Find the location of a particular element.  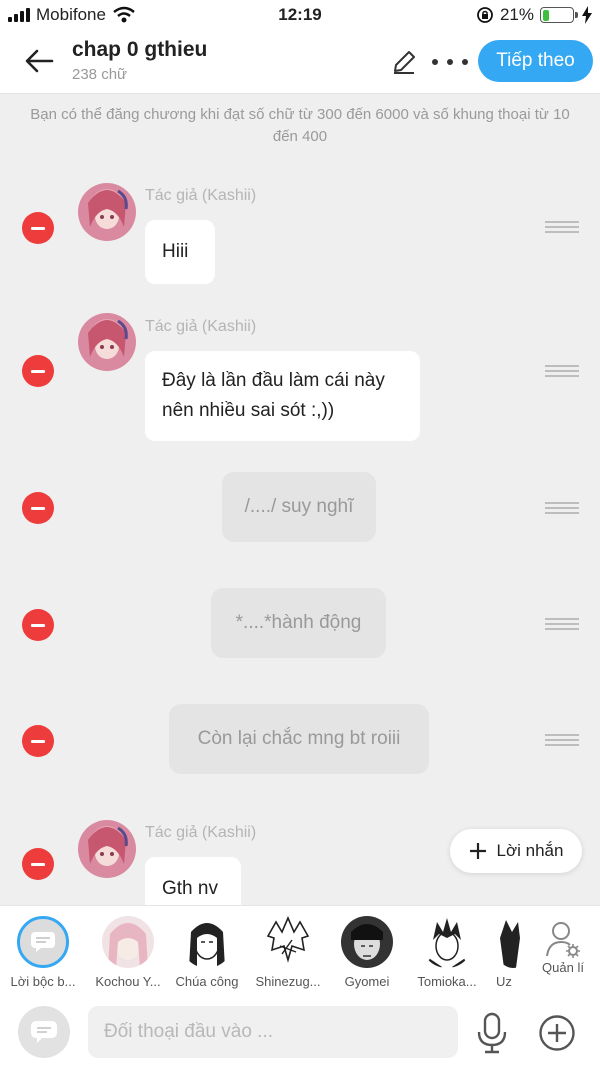

narration-icon is located at coordinates (43, 942).